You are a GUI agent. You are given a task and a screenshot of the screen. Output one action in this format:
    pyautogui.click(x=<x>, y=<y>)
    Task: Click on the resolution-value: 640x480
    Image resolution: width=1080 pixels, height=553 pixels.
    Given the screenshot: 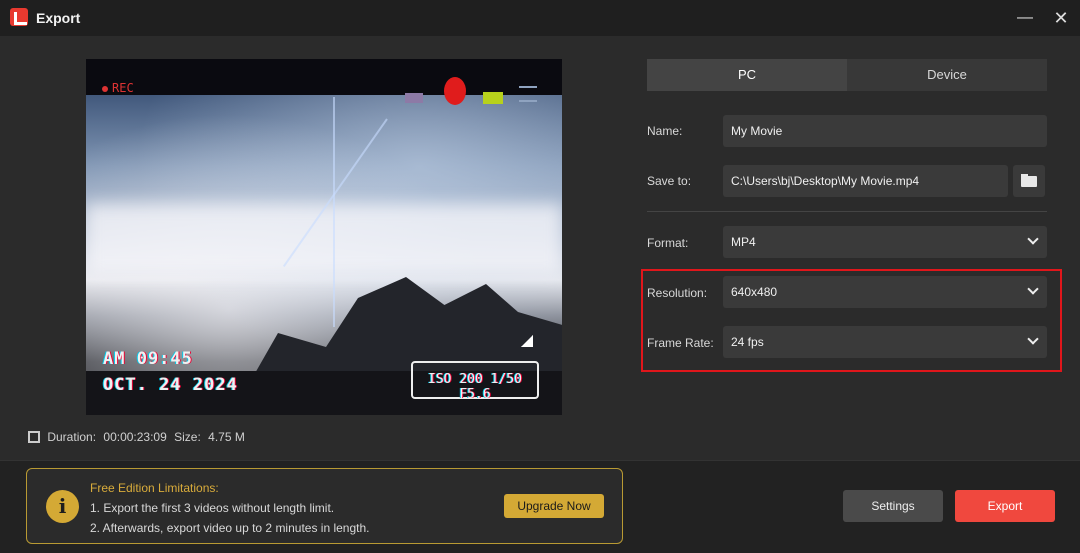 What is the action you would take?
    pyautogui.click(x=754, y=292)
    